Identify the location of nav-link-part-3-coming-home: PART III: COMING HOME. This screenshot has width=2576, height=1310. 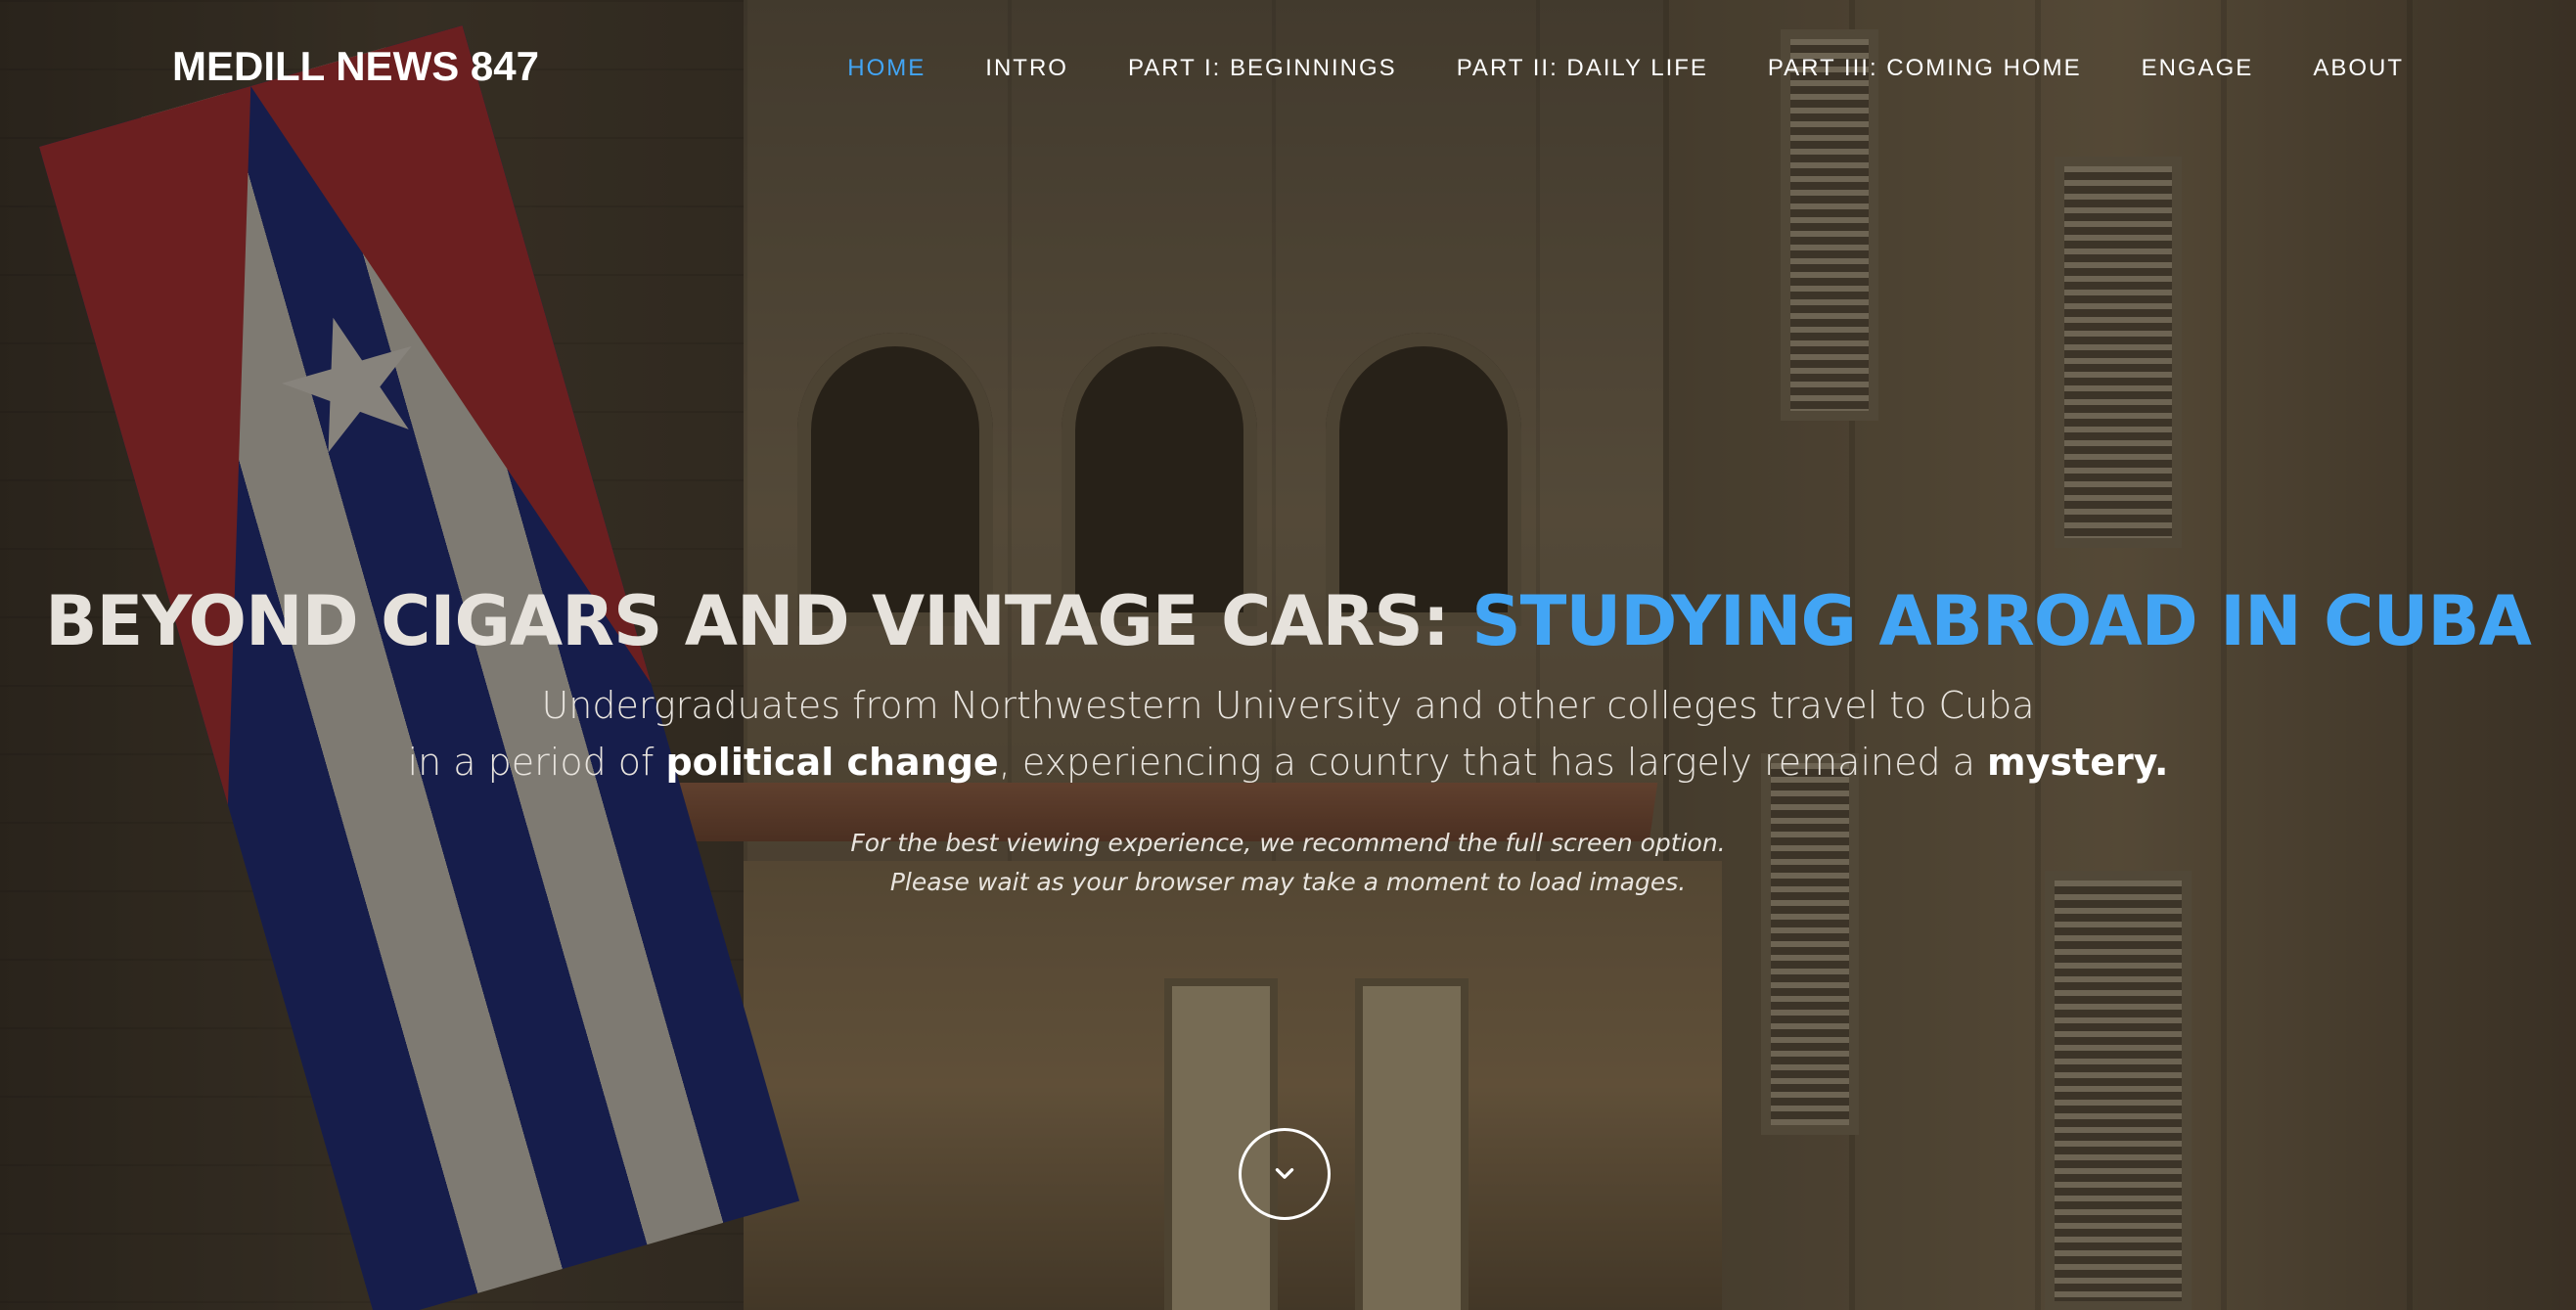
(1925, 68).